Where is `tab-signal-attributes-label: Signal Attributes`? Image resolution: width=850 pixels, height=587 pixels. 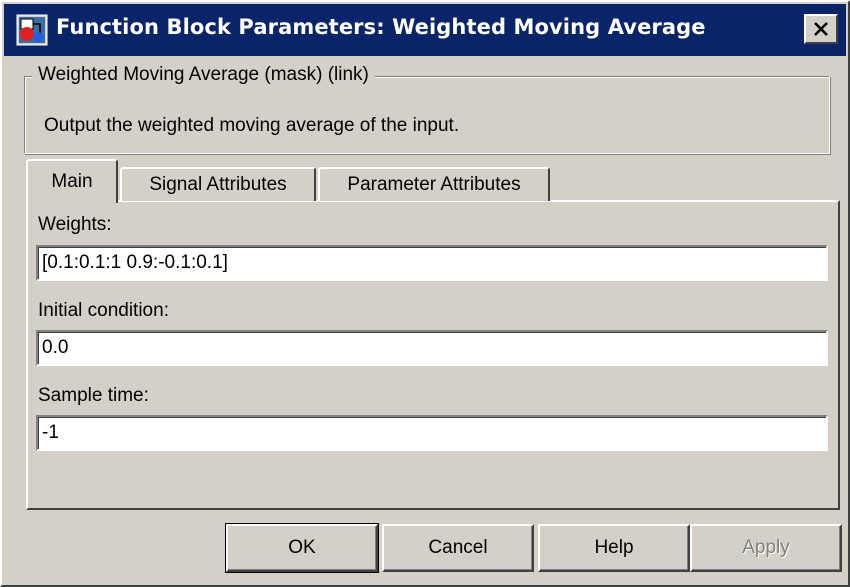
tab-signal-attributes-label: Signal Attributes is located at coordinates (218, 184).